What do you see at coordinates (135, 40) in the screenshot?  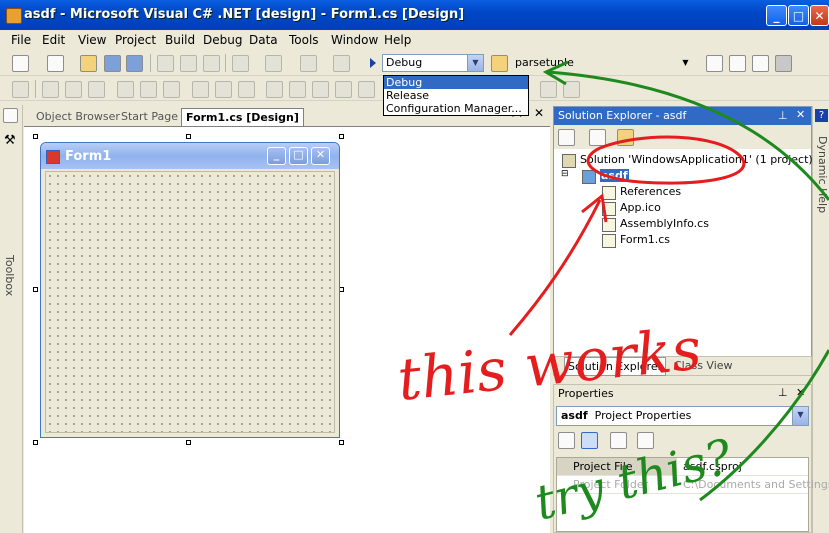 I see `menu-project: Project` at bounding box center [135, 40].